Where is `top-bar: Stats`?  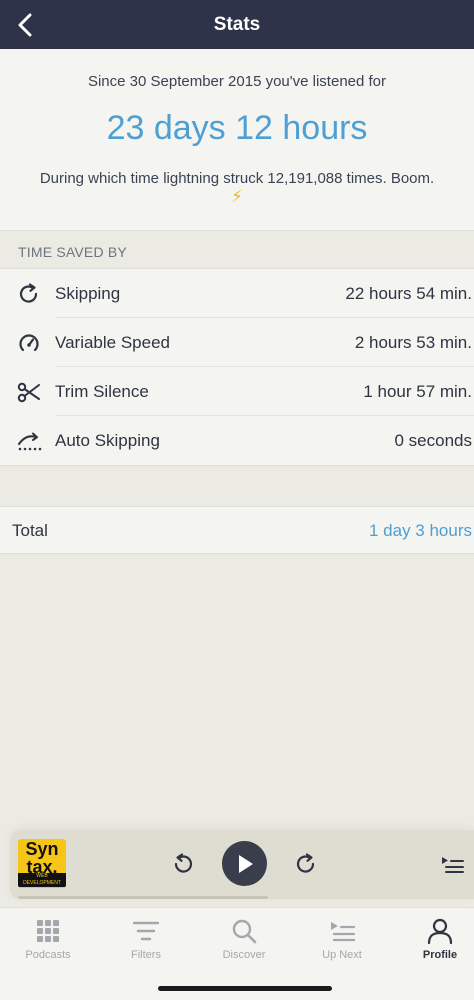 top-bar: Stats is located at coordinates (237, 24).